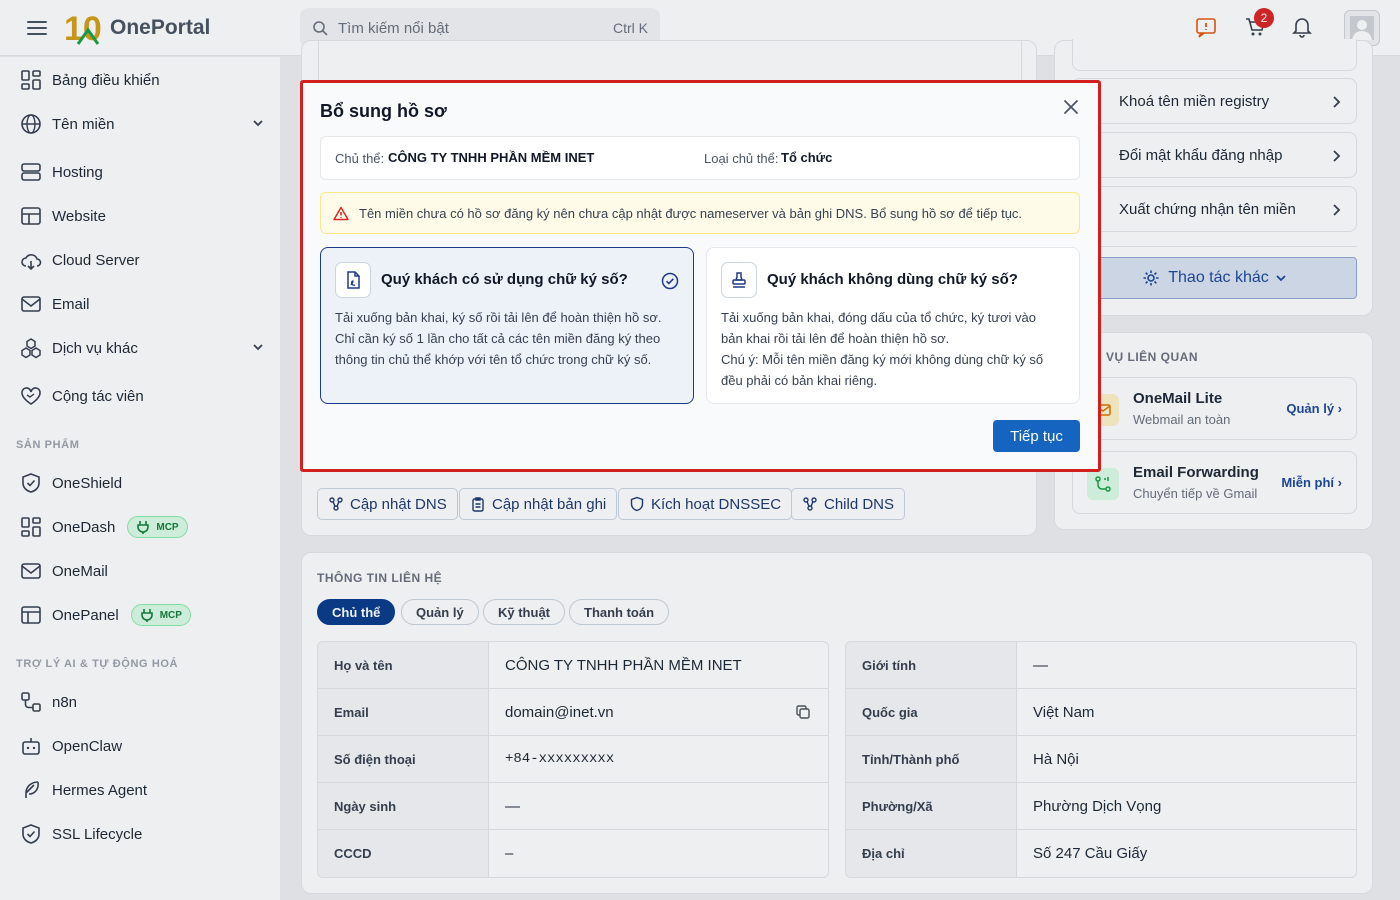 The height and width of the screenshot is (900, 1400). Describe the element at coordinates (360, 158) in the screenshot. I see `owner-label: Chủ thể:` at that location.